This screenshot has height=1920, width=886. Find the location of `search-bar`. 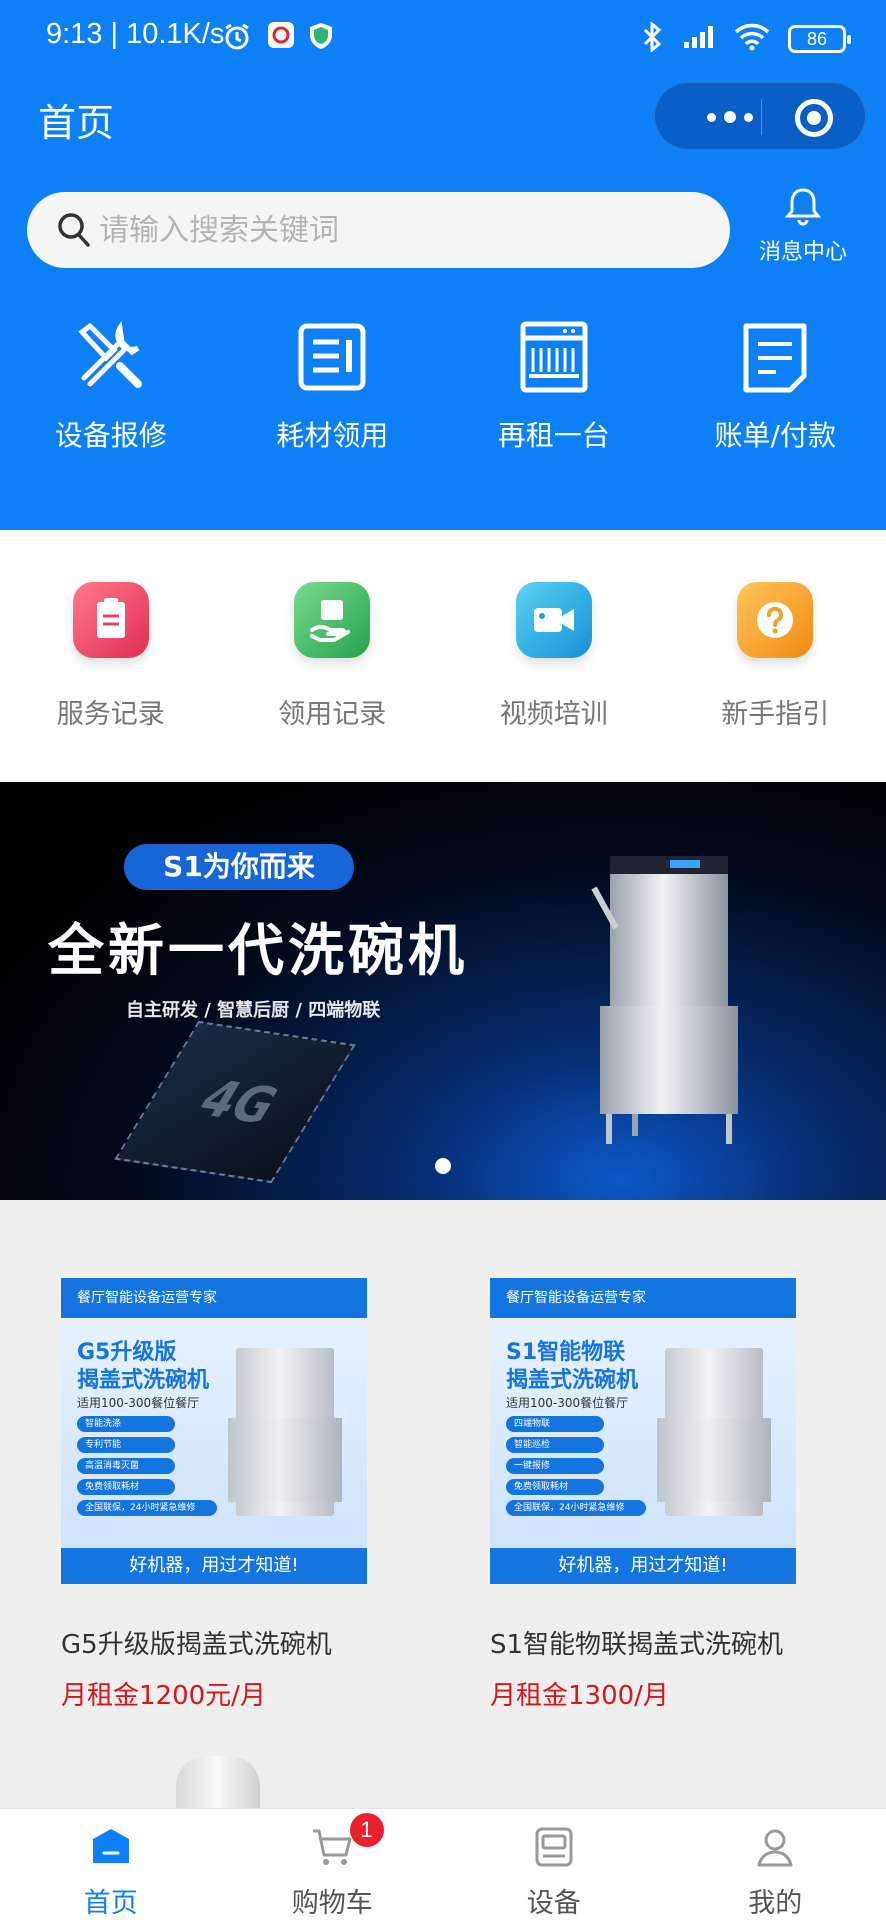

search-bar is located at coordinates (378, 230).